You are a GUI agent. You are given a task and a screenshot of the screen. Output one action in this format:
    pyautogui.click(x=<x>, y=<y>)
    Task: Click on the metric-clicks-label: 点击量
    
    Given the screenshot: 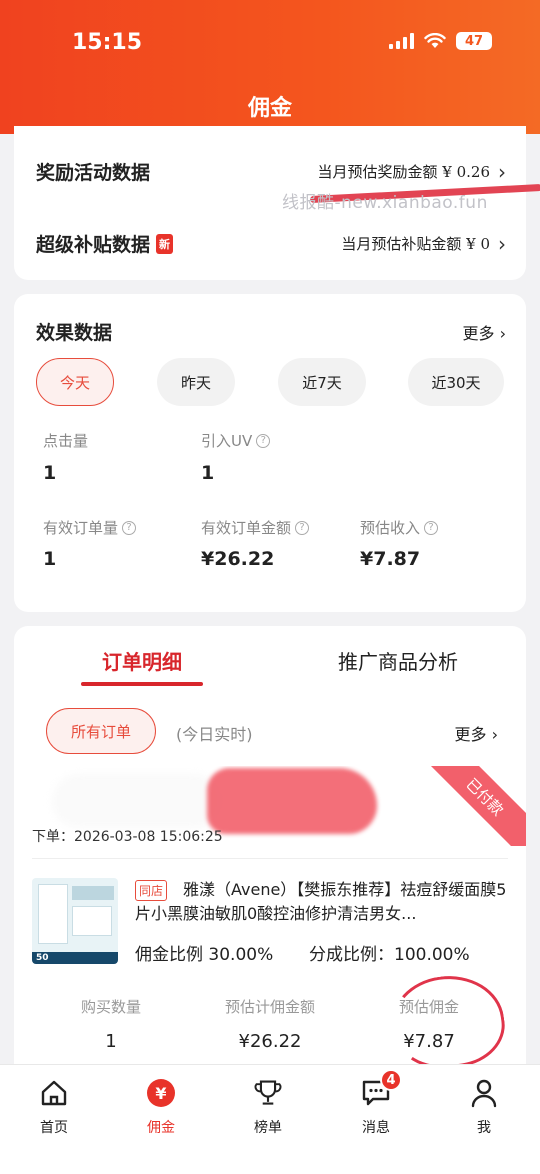 What is the action you would take?
    pyautogui.click(x=66, y=441)
    